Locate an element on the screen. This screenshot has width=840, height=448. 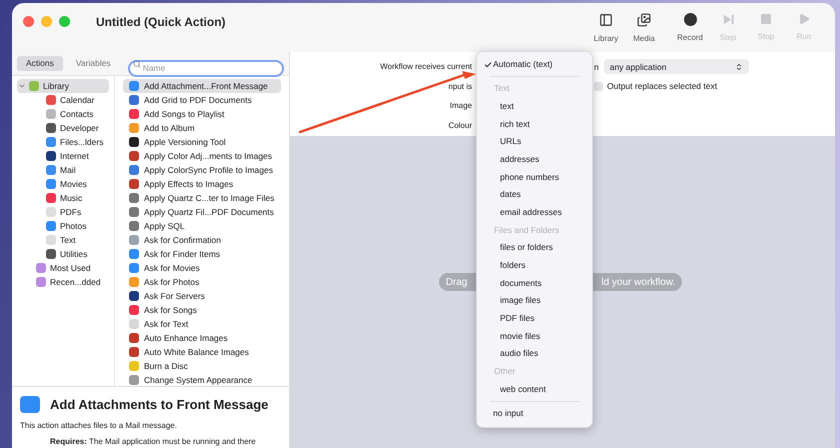
search-icon is located at coordinates (136, 64).